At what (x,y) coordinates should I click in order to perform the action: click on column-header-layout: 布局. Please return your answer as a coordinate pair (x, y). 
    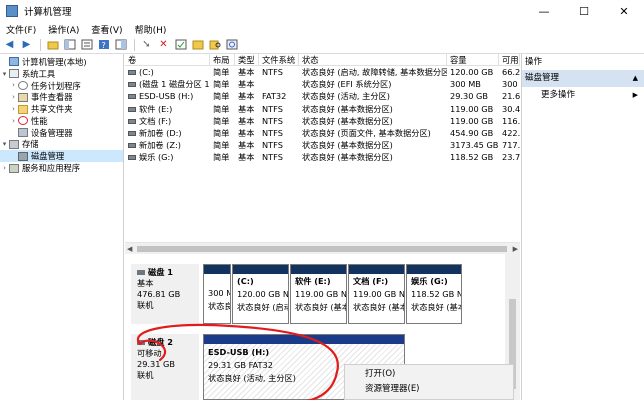
    Looking at the image, I should click on (222, 59).